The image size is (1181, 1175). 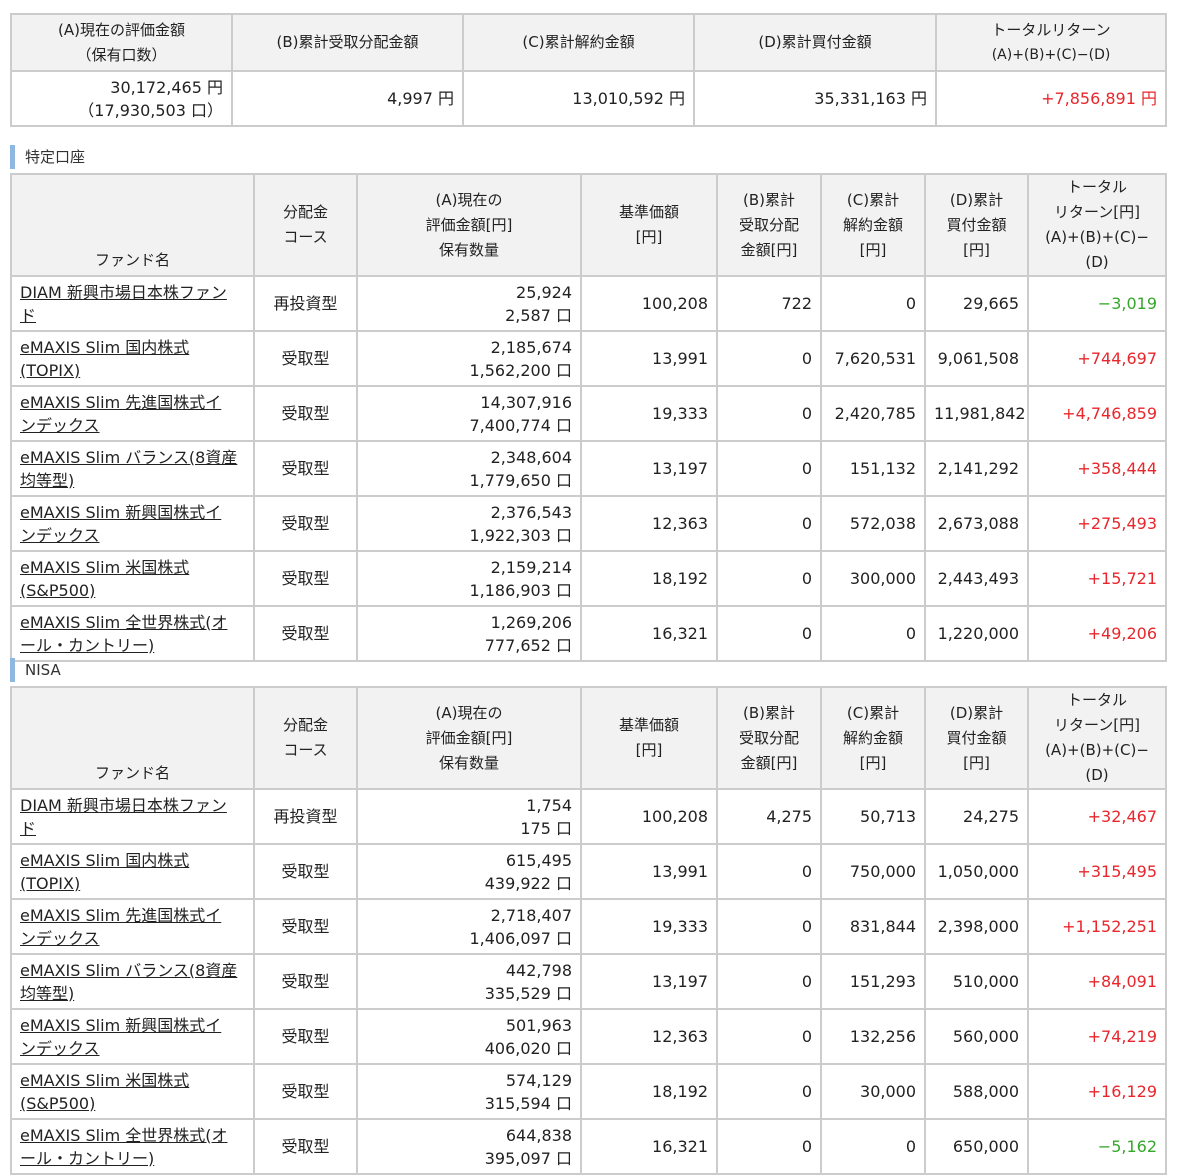 What do you see at coordinates (469, 413) in the screenshot?
I see `valuation-amount: 14,307,916 7,400,774 口` at bounding box center [469, 413].